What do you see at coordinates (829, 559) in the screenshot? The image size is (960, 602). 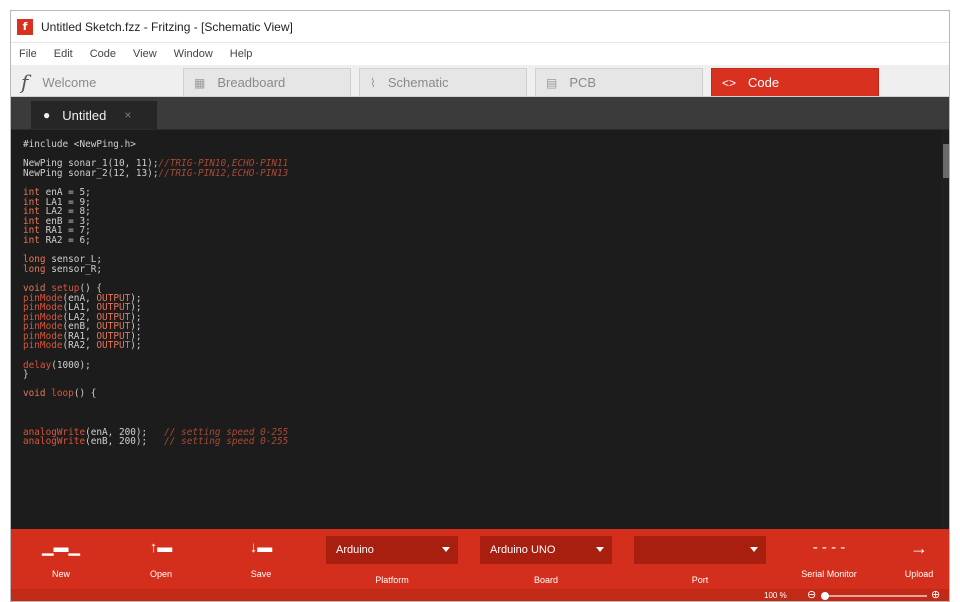 I see `serial-monitor-button: - - - - Serial Monitor` at bounding box center [829, 559].